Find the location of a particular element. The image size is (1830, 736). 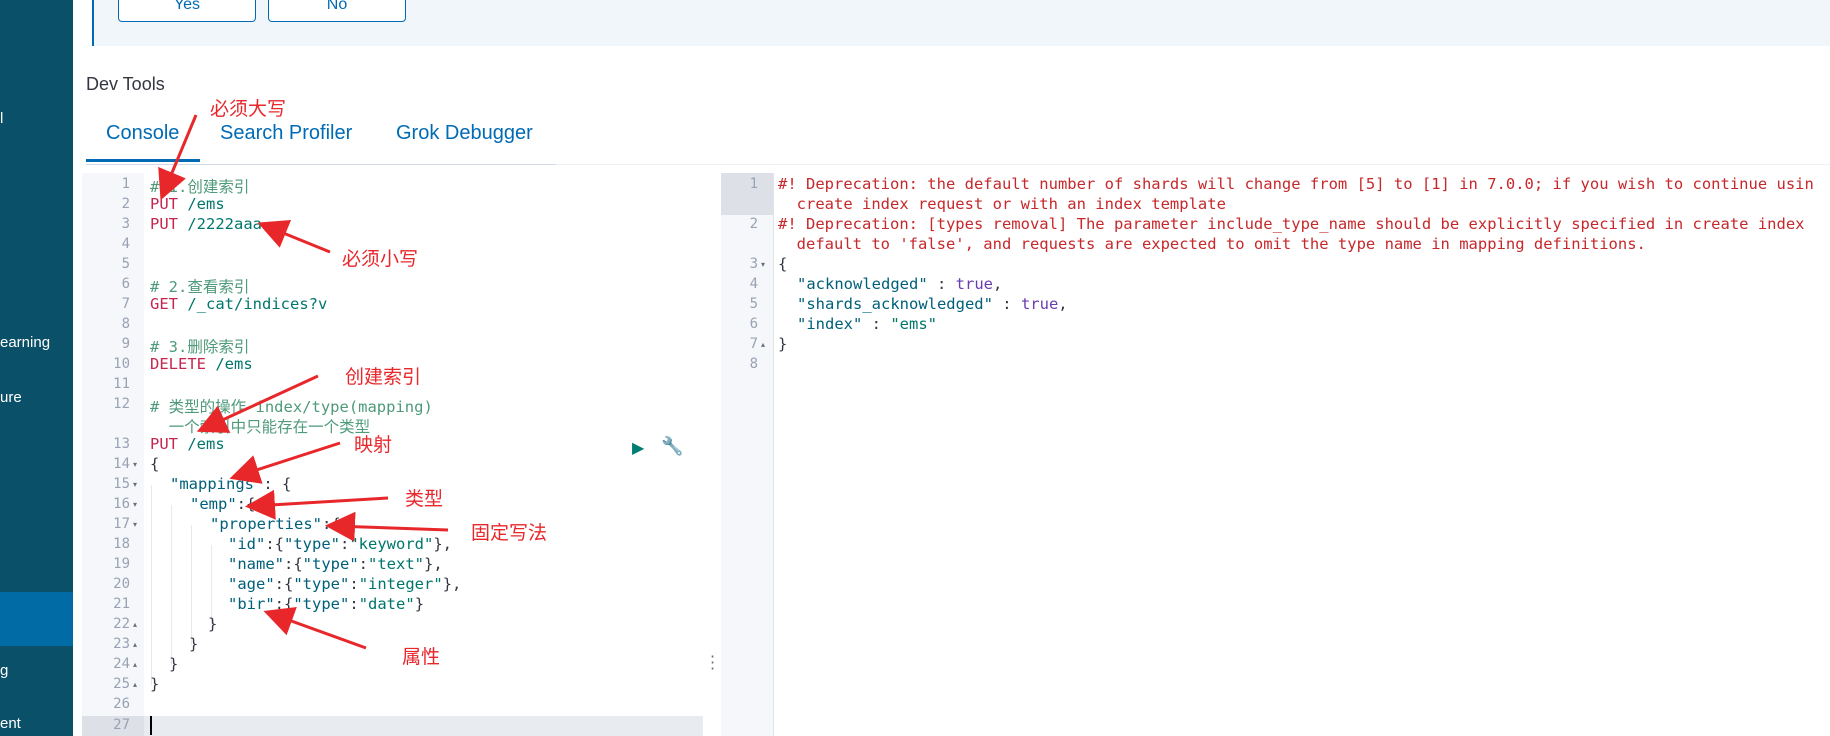

arrow-create-index is located at coordinates (257, 403).